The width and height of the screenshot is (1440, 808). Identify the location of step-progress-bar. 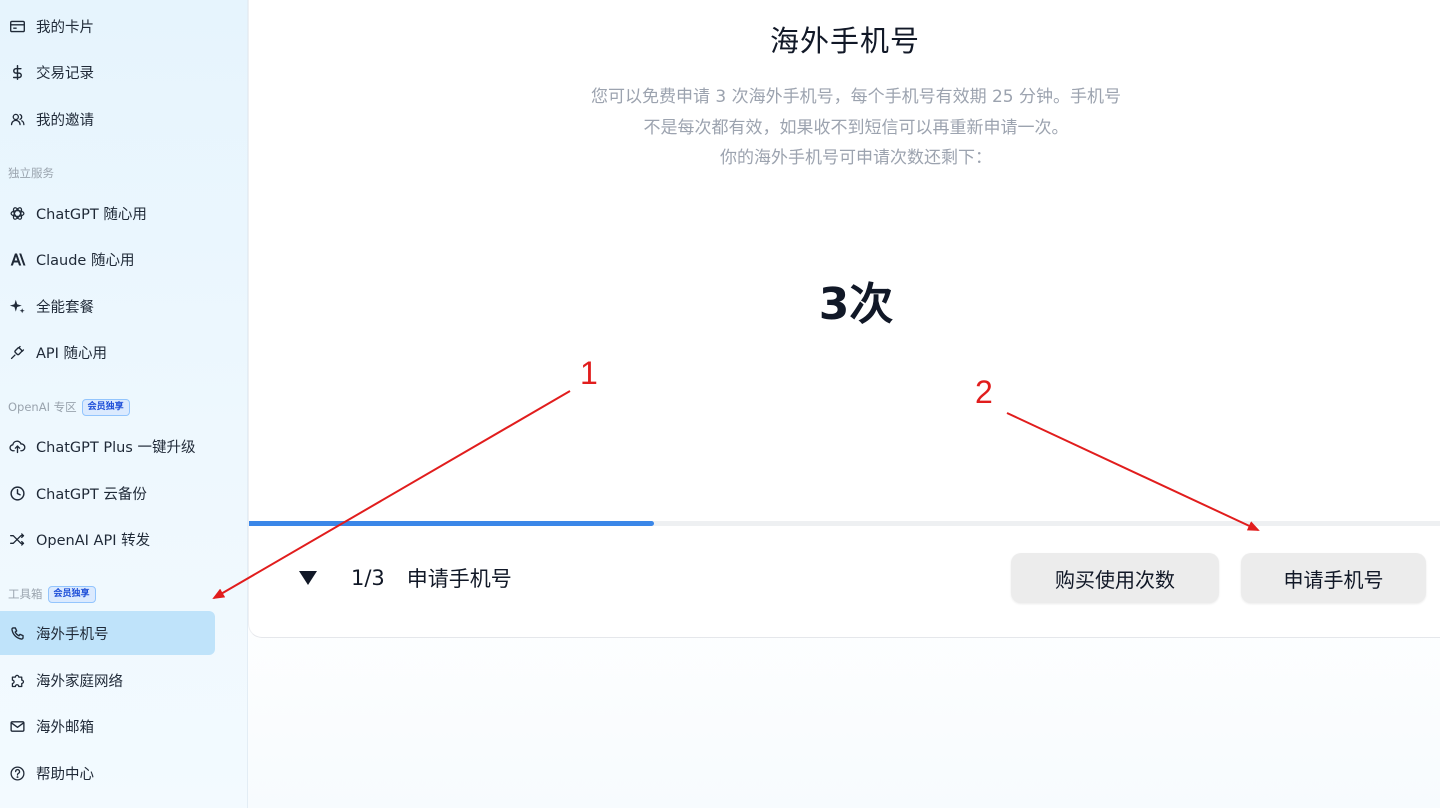
(844, 523).